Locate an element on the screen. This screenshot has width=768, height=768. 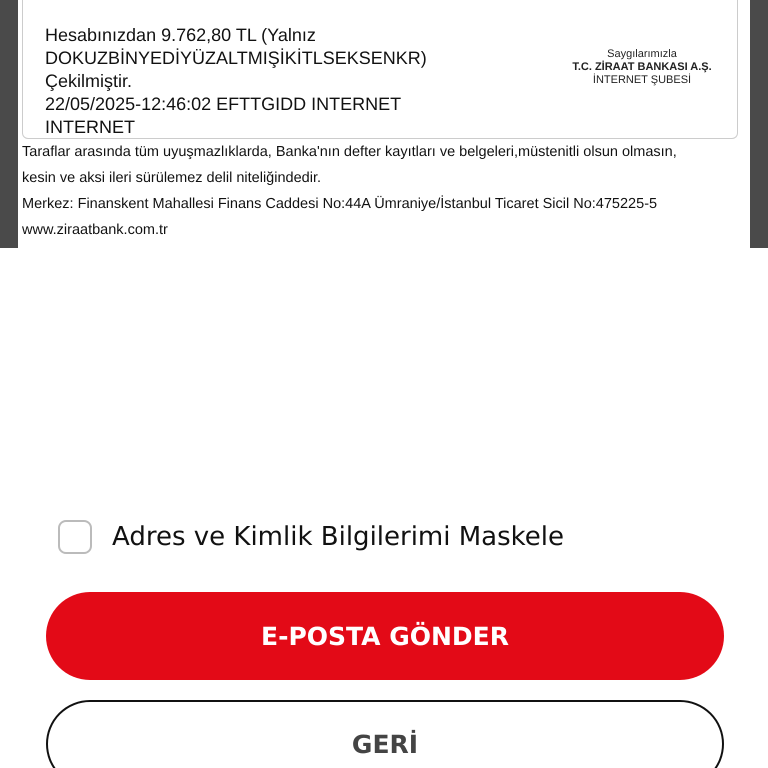
checkbox-label: Adres ve Kimlik Bilgilerimi Maskele is located at coordinates (338, 537).